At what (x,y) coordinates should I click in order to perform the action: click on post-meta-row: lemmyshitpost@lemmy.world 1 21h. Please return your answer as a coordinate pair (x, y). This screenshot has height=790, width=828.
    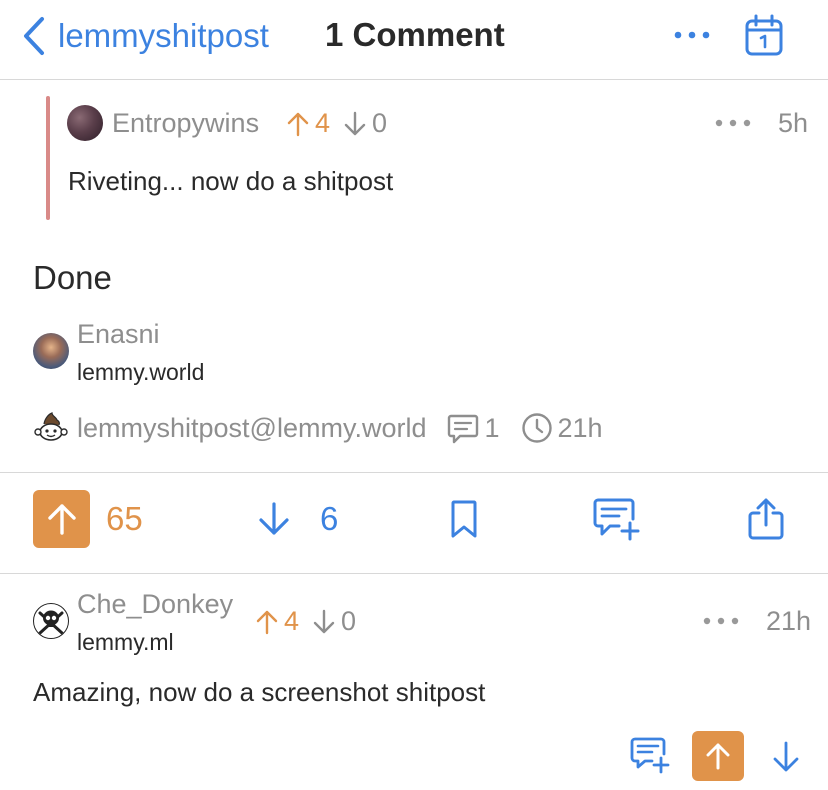
    Looking at the image, I should click on (328, 428).